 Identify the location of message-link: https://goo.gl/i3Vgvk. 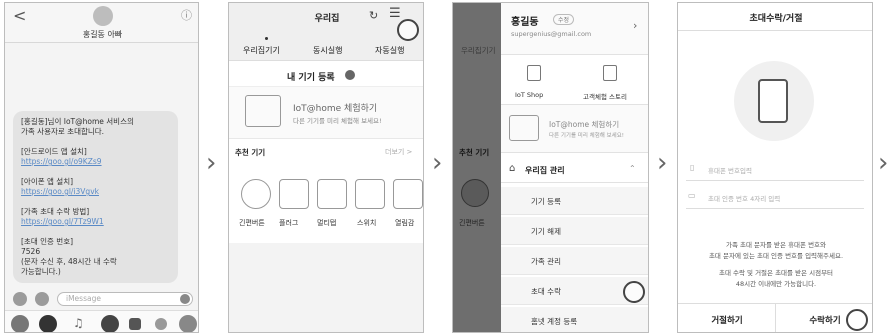
(95, 192).